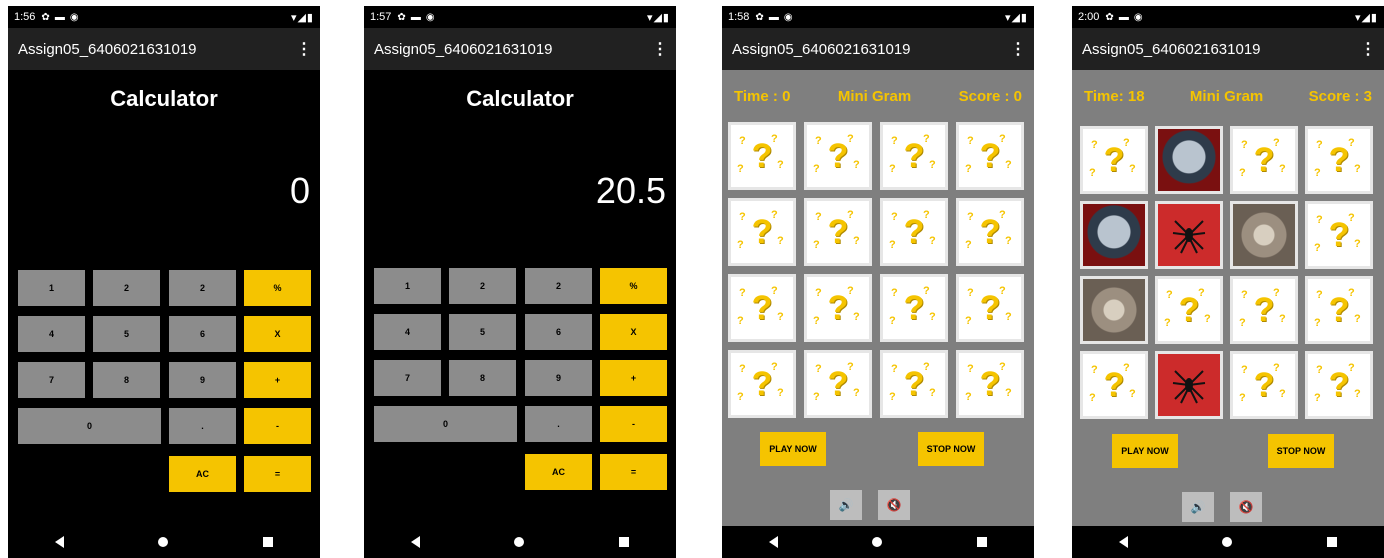 The image size is (1384, 558). I want to click on sd-card-icon: ▬, so click(415, 17).